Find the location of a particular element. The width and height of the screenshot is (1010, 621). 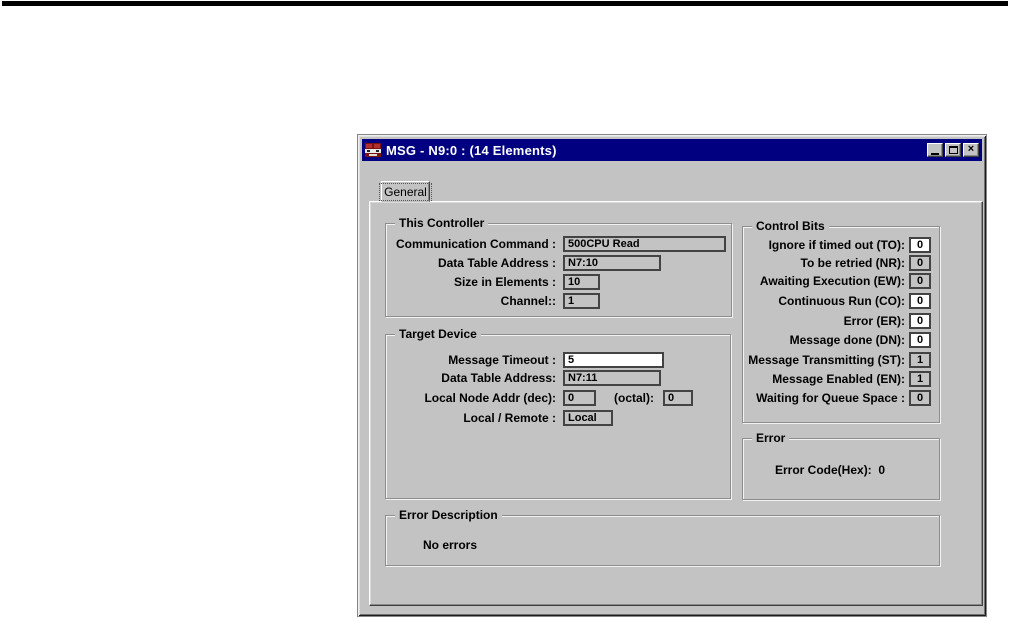

awaiting-execution-label: Awaiting Execution (EW): is located at coordinates (832, 281).